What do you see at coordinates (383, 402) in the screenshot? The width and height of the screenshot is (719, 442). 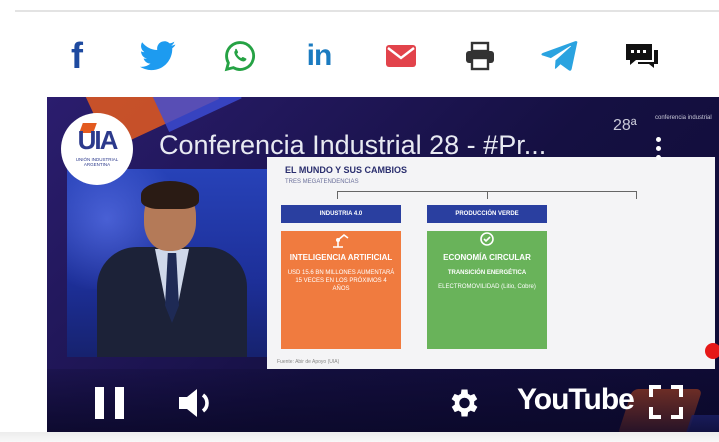 I see `player-controls: YouTube` at bounding box center [383, 402].